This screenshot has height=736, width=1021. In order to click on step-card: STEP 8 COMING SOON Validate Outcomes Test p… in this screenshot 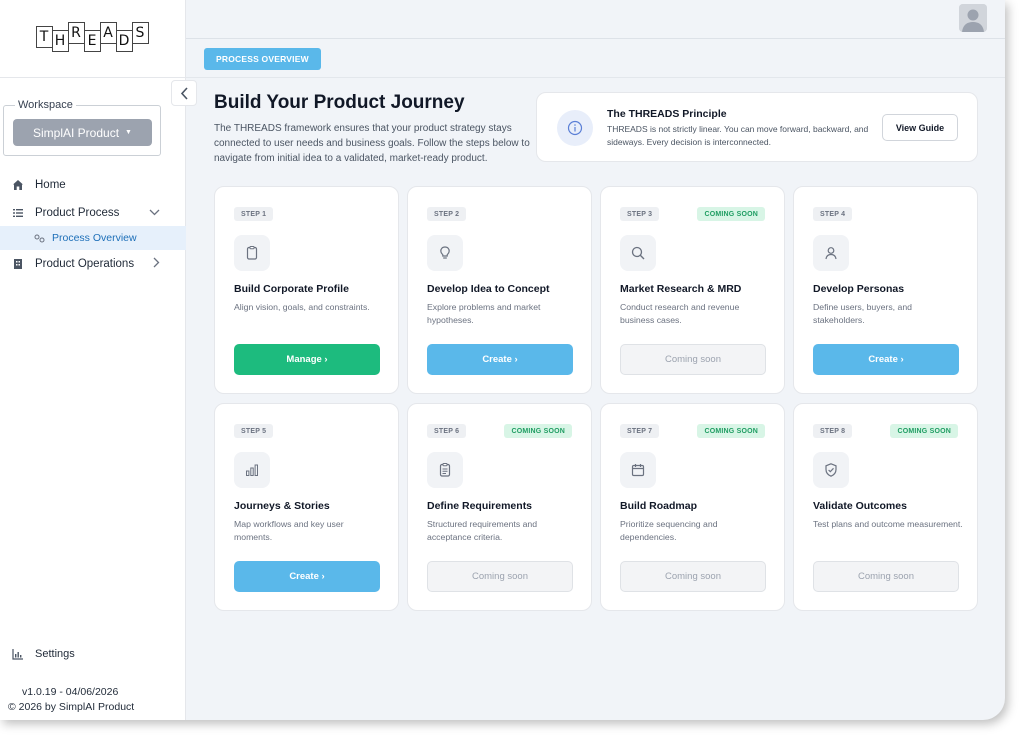, I will do `click(885, 507)`.